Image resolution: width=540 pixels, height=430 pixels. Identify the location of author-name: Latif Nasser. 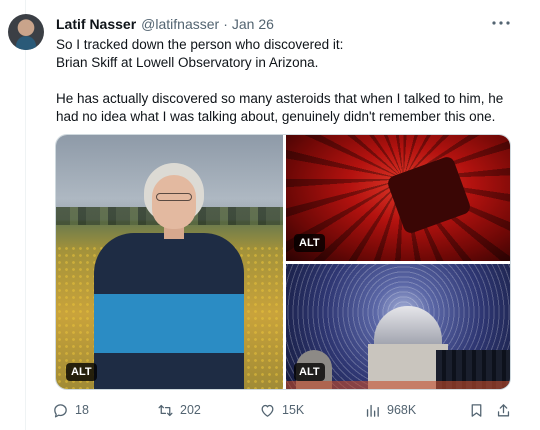
(96, 24).